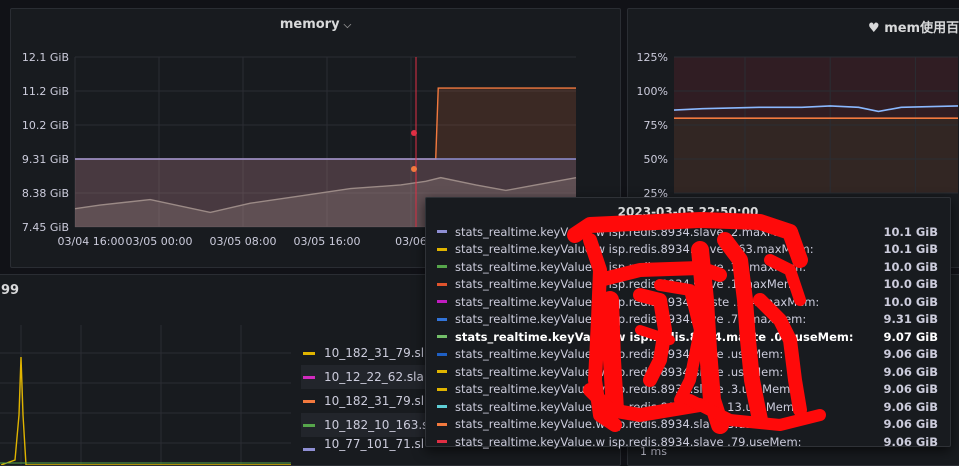  I want to click on legend-label: 10_77_101_71.sl, so click(374, 444).